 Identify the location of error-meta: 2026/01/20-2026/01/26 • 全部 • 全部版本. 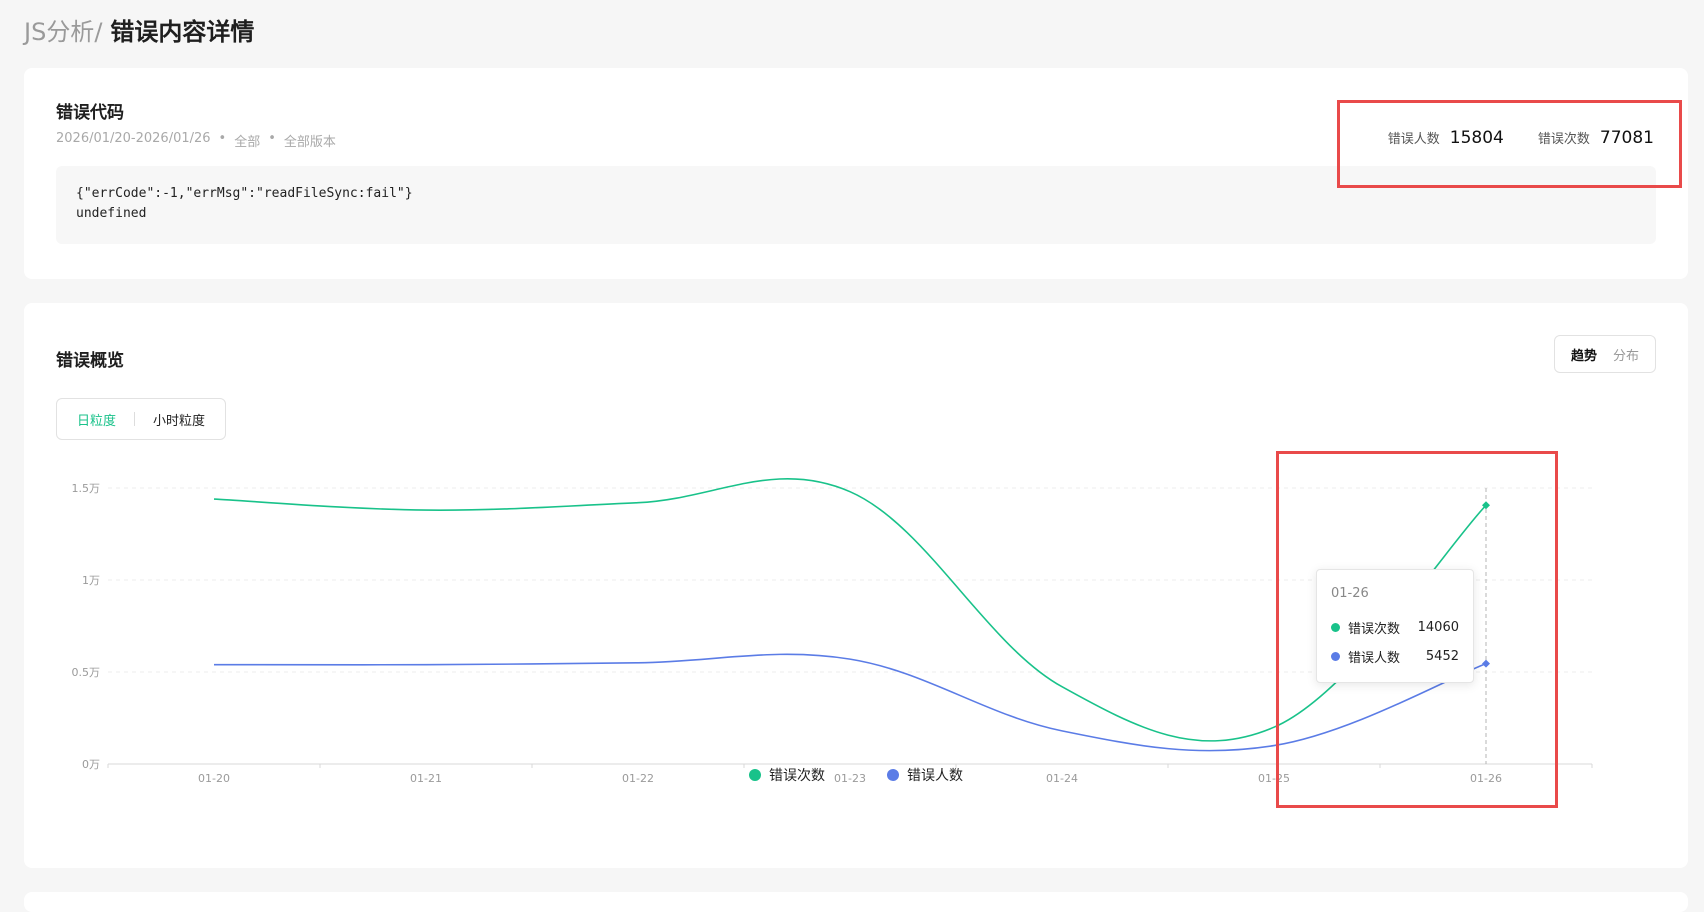
(196, 140).